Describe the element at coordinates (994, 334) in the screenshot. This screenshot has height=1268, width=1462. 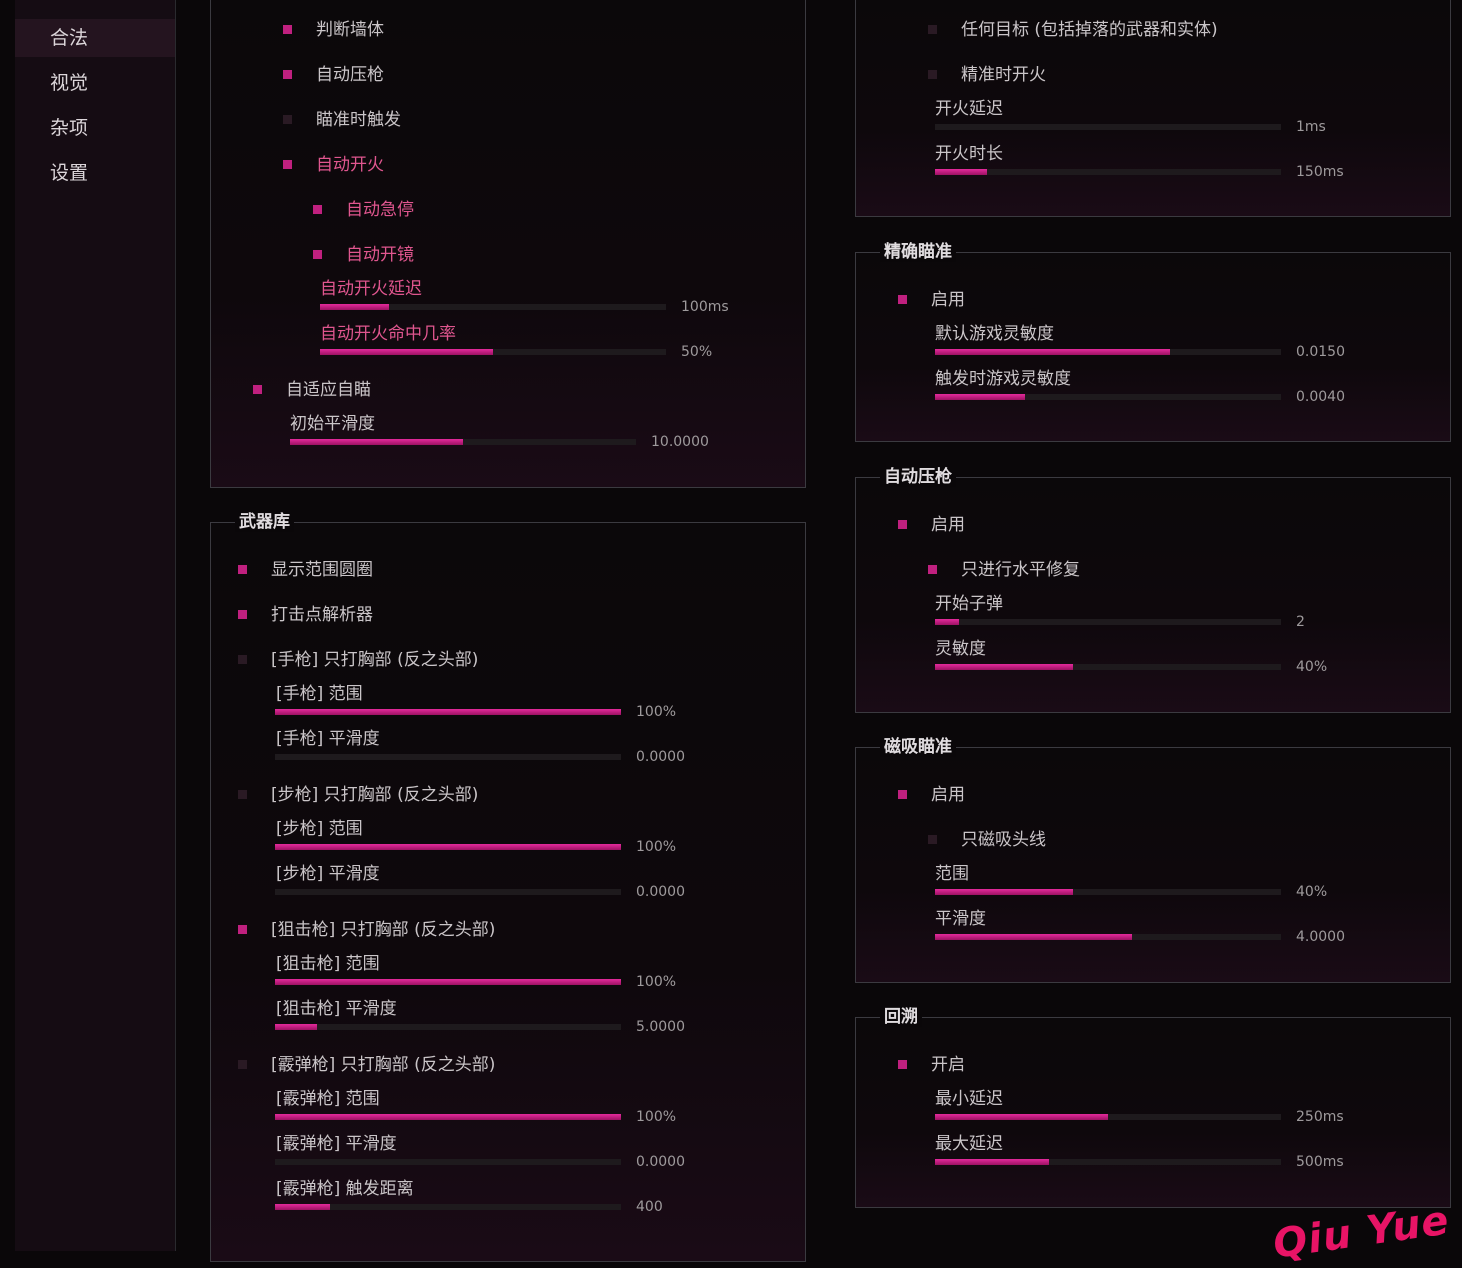
I see `slider-label: 默认游戏灵敏度` at that location.